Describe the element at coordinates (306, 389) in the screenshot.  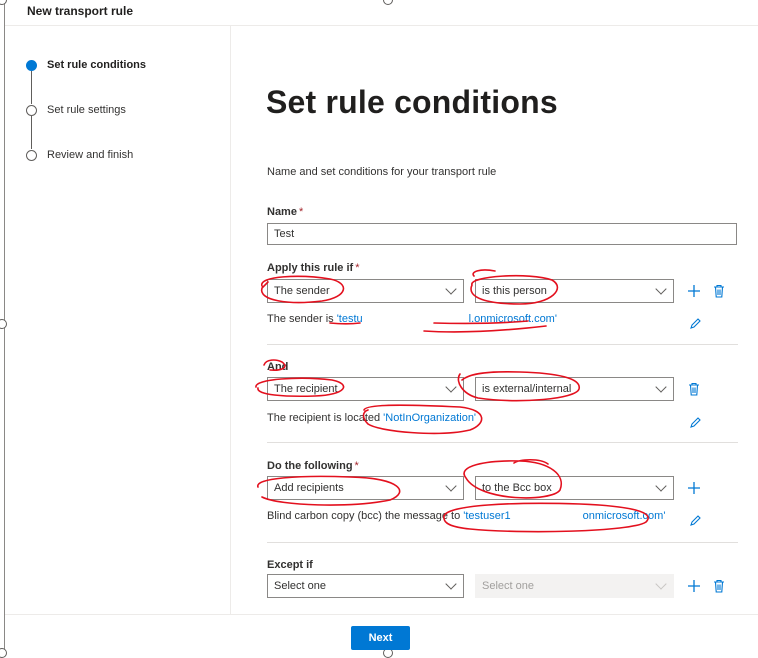
I see `and-condition-value: The recipient` at that location.